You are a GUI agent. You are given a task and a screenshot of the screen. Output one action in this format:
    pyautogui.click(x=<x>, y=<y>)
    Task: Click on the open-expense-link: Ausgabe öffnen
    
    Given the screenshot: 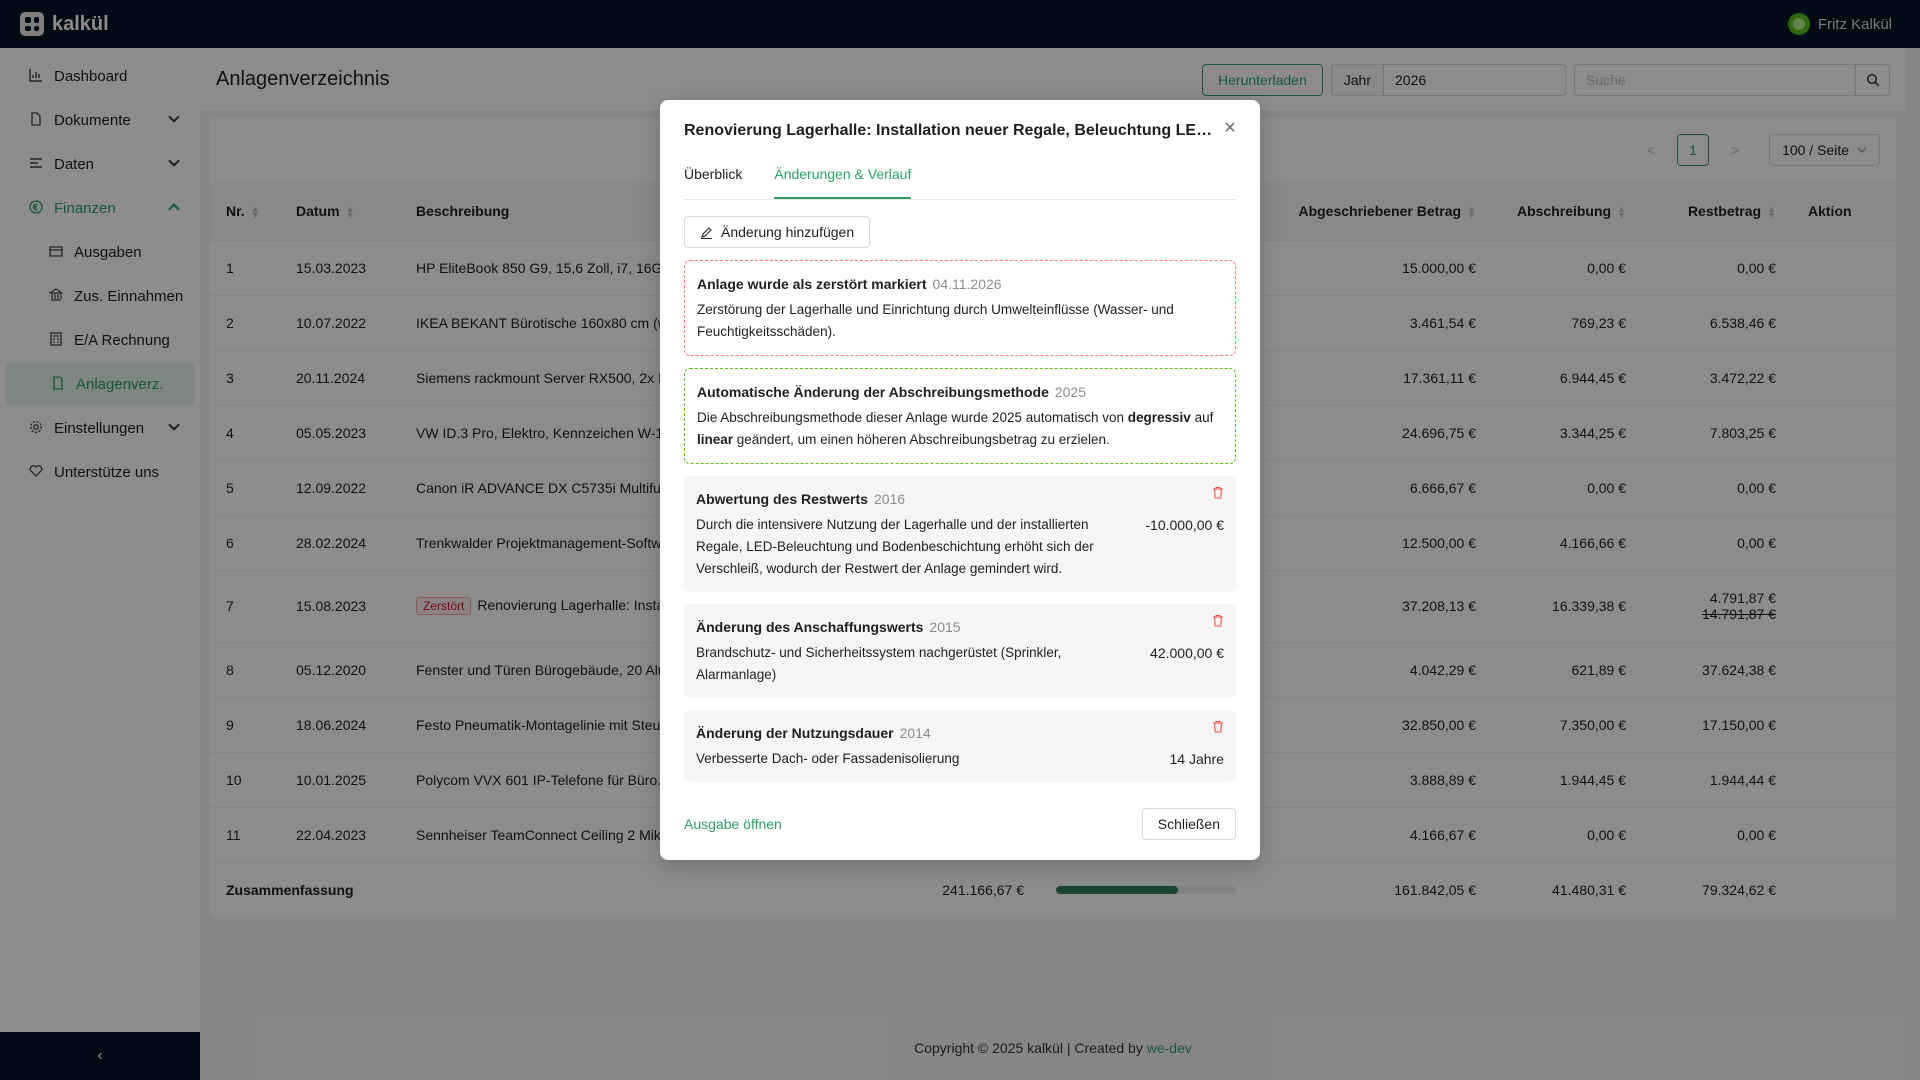 What is the action you would take?
    pyautogui.click(x=733, y=824)
    